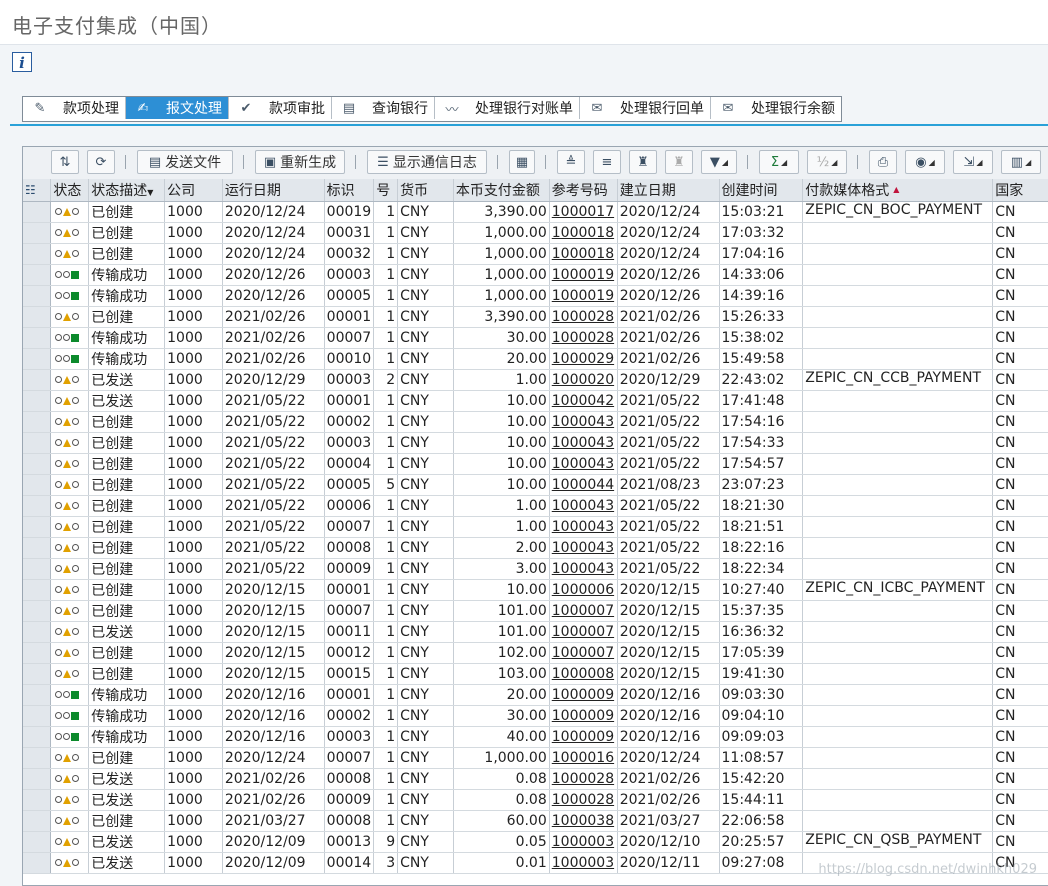 Image resolution: width=1048 pixels, height=886 pixels. What do you see at coordinates (65, 162) in the screenshot?
I see `details-button: ⇅` at bounding box center [65, 162].